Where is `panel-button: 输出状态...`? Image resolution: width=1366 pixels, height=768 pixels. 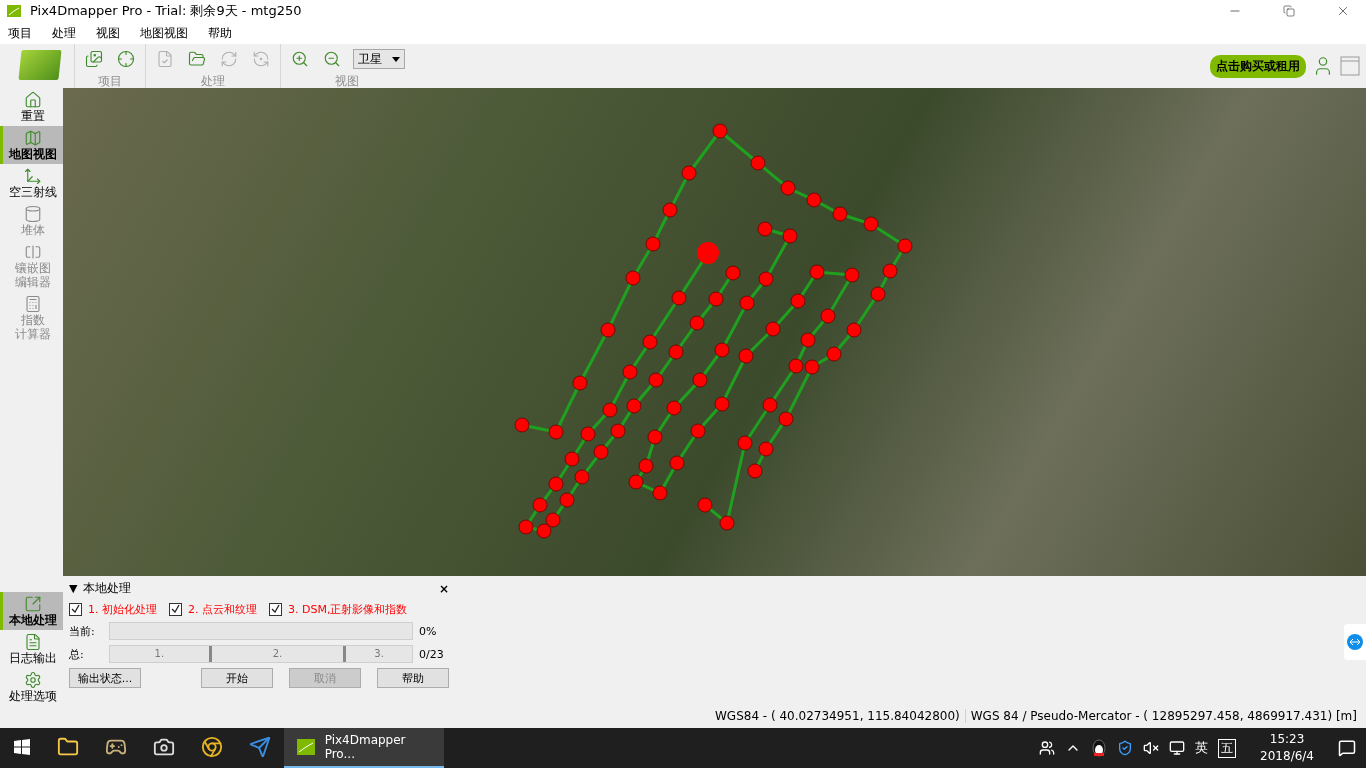 panel-button: 输出状态... is located at coordinates (105, 678).